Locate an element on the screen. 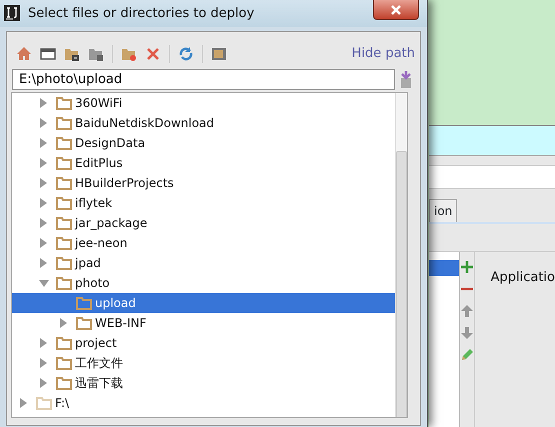 The width and height of the screenshot is (555, 427). delete-icon is located at coordinates (153, 54).